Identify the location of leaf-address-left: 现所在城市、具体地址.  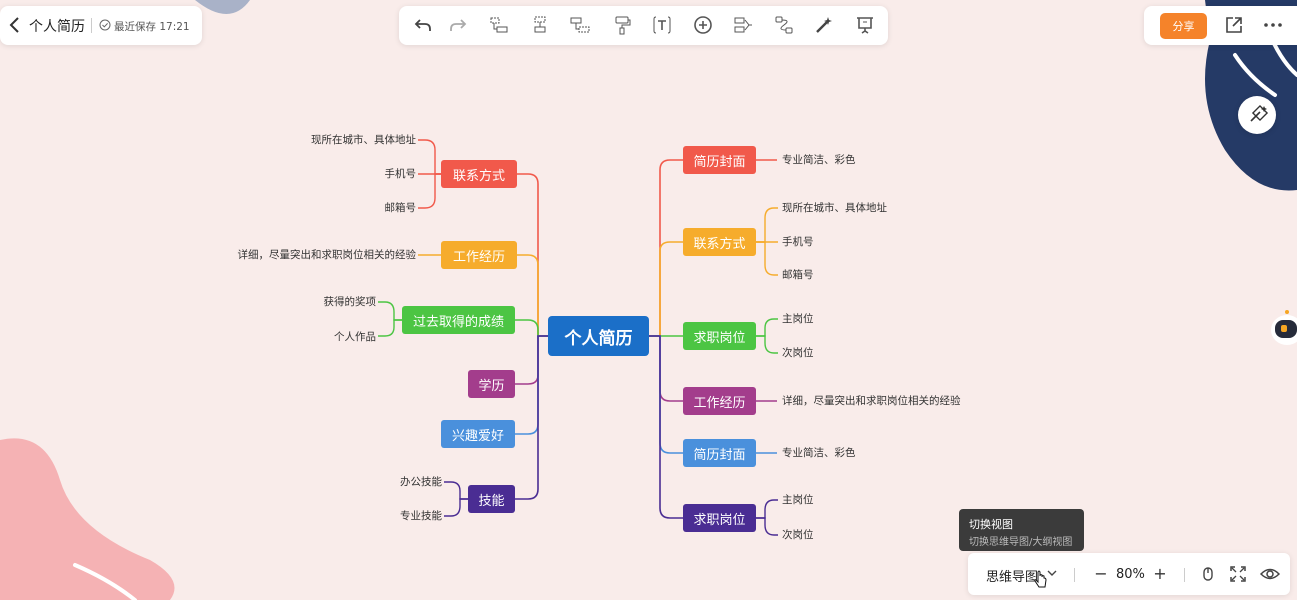
(363, 139).